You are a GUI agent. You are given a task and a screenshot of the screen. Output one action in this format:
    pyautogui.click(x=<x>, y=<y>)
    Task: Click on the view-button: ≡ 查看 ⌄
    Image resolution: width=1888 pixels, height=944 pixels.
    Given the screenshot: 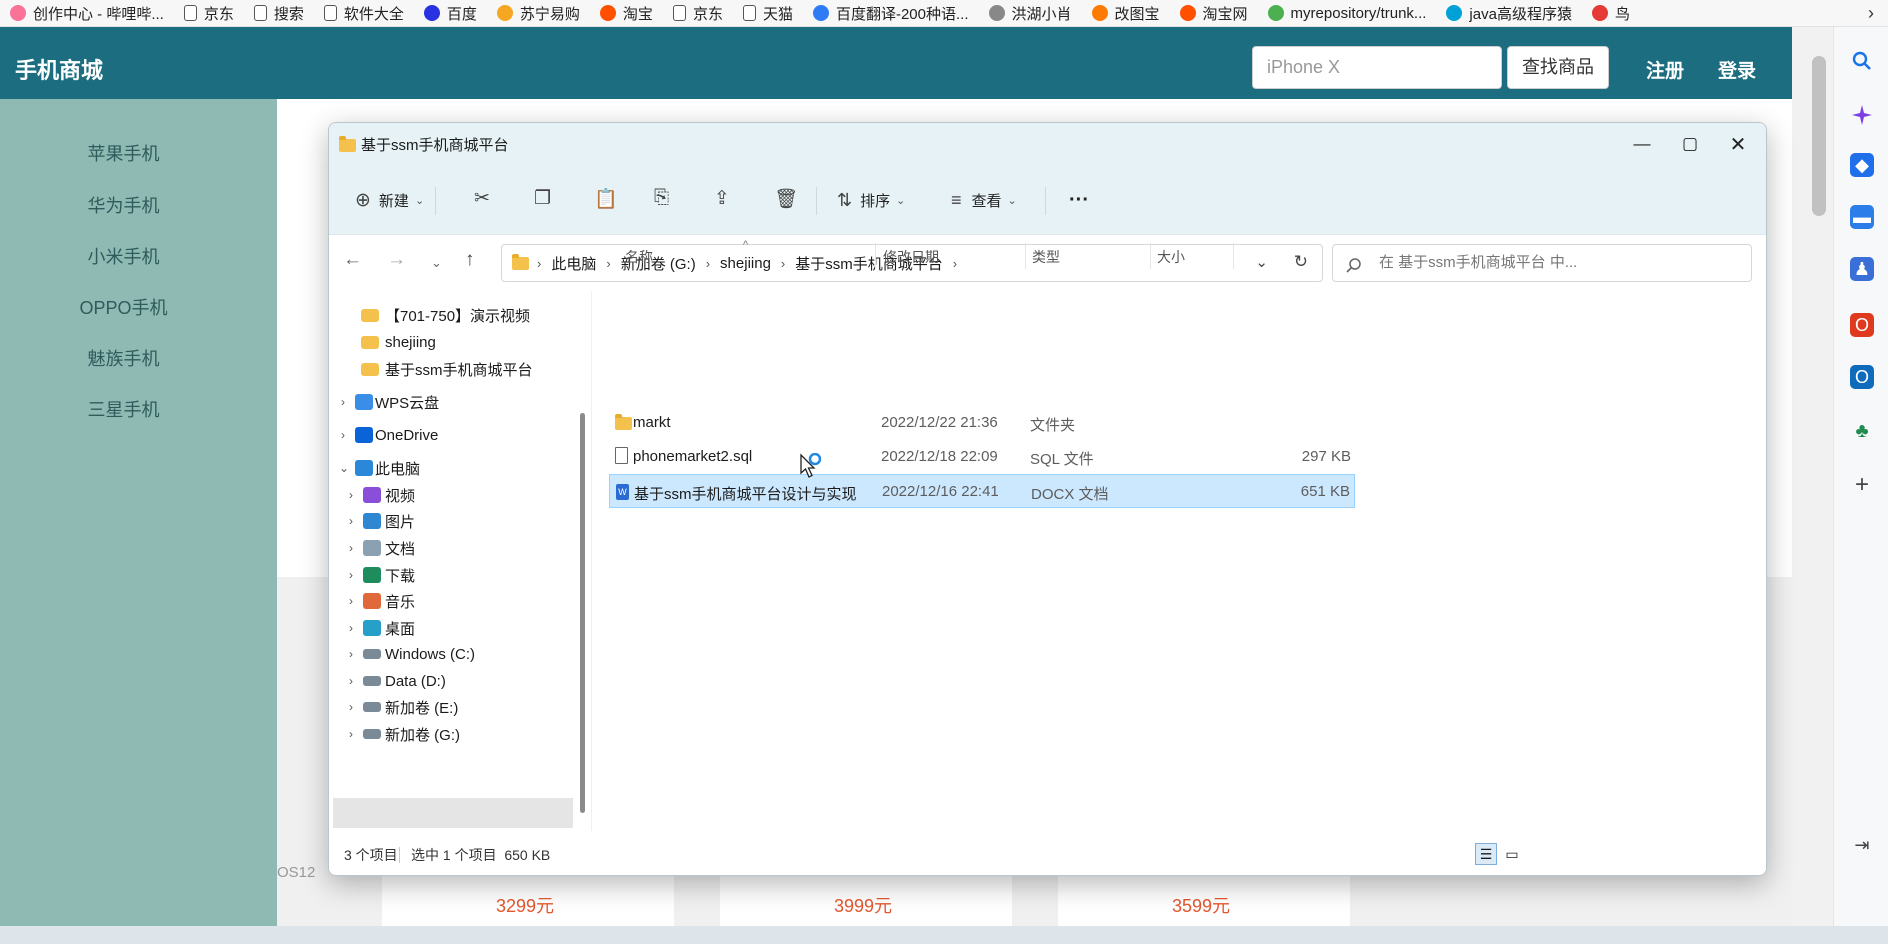 What is the action you would take?
    pyautogui.click(x=984, y=200)
    